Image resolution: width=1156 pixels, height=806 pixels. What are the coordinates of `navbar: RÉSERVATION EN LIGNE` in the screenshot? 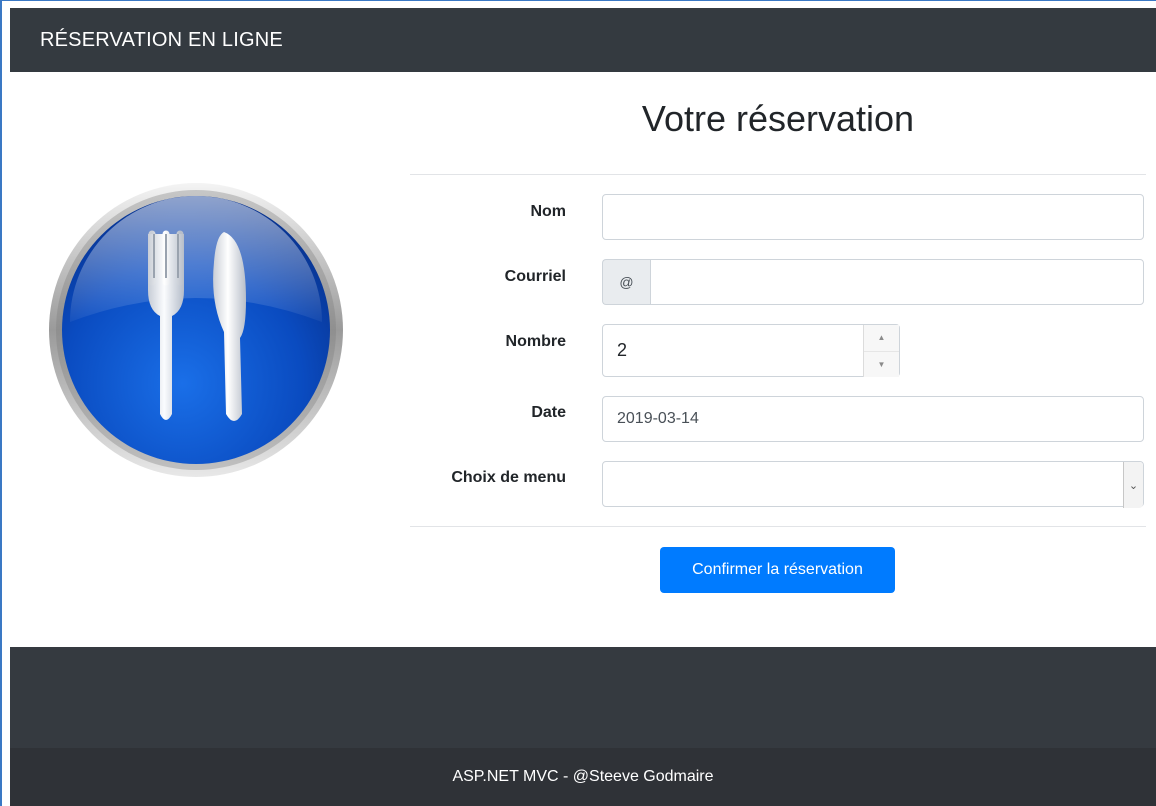 It's located at (583, 40).